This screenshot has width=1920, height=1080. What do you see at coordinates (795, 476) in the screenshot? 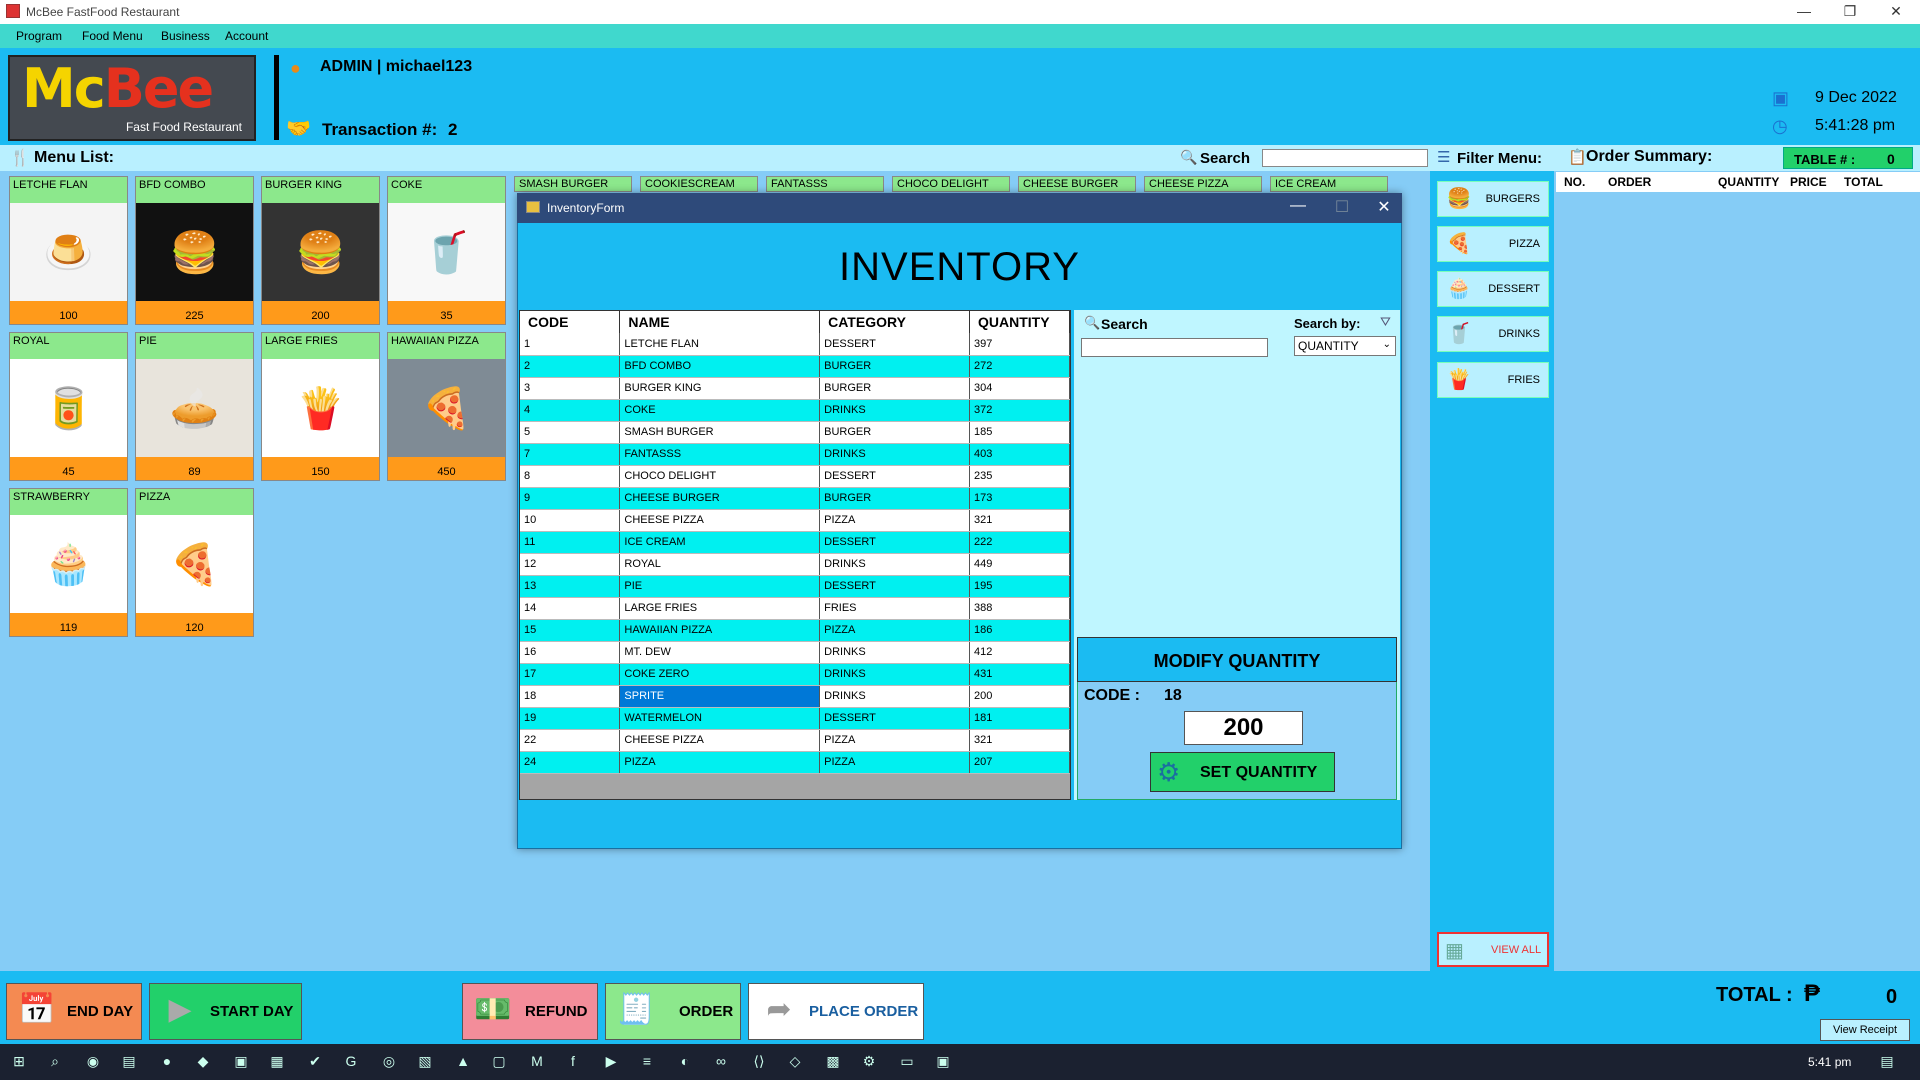
I see `table-row: 8 CHOCO DELIGHT DESSERT 235` at bounding box center [795, 476].